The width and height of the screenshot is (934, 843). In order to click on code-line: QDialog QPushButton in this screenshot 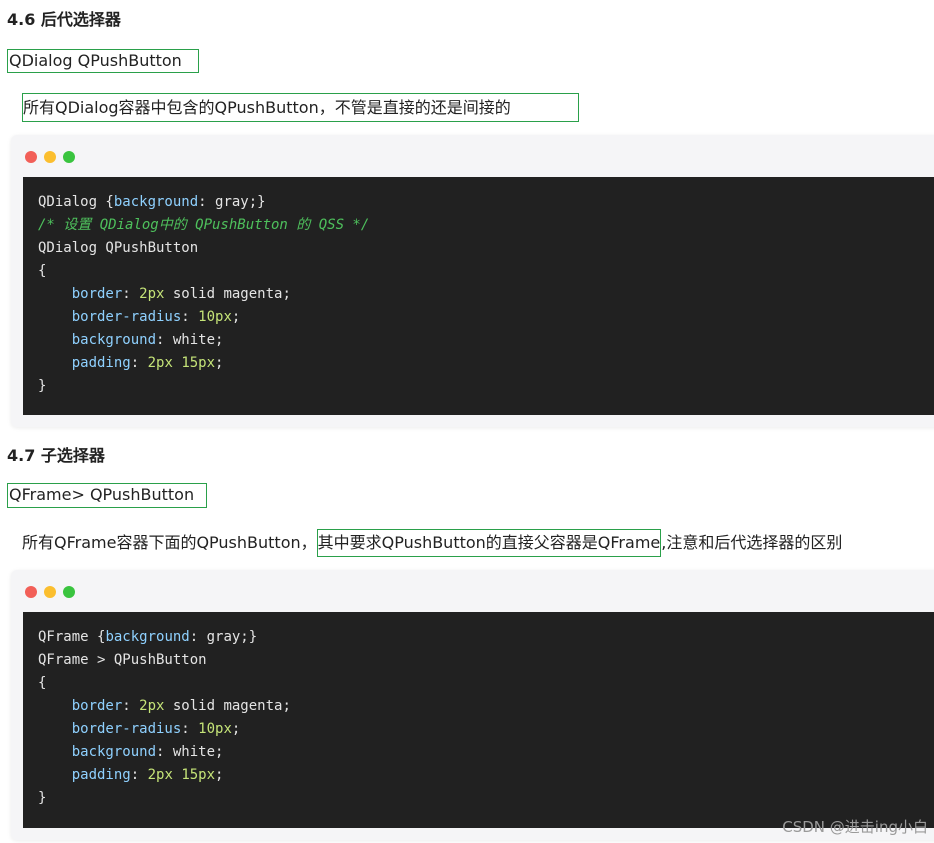, I will do `click(118, 248)`.